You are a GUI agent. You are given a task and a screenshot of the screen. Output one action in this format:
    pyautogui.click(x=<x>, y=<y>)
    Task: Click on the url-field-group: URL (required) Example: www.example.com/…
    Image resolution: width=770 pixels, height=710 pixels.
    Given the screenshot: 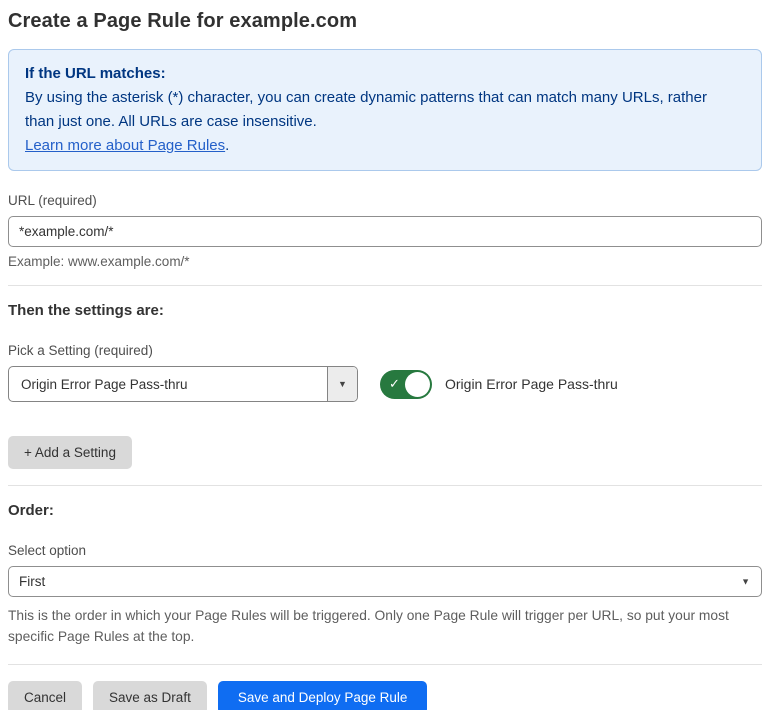 What is the action you would take?
    pyautogui.click(x=385, y=231)
    